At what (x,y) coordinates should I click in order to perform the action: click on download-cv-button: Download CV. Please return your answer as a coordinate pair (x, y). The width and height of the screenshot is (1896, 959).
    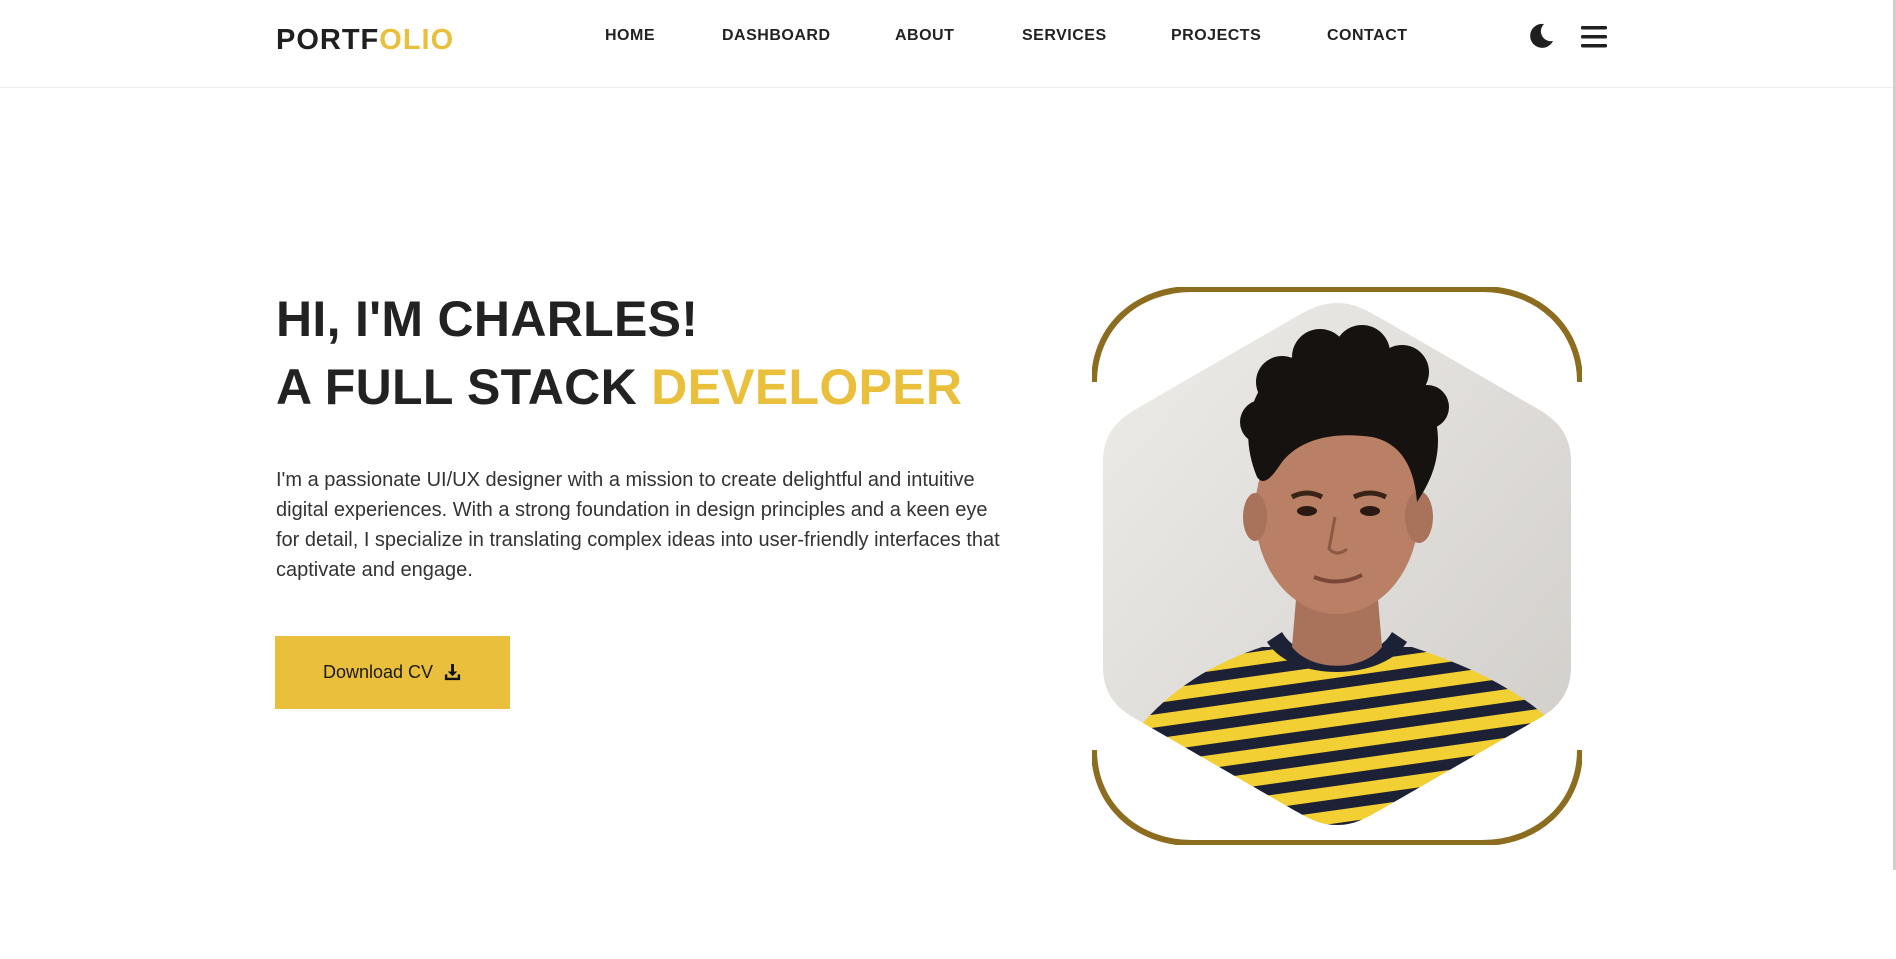
    Looking at the image, I should click on (392, 672).